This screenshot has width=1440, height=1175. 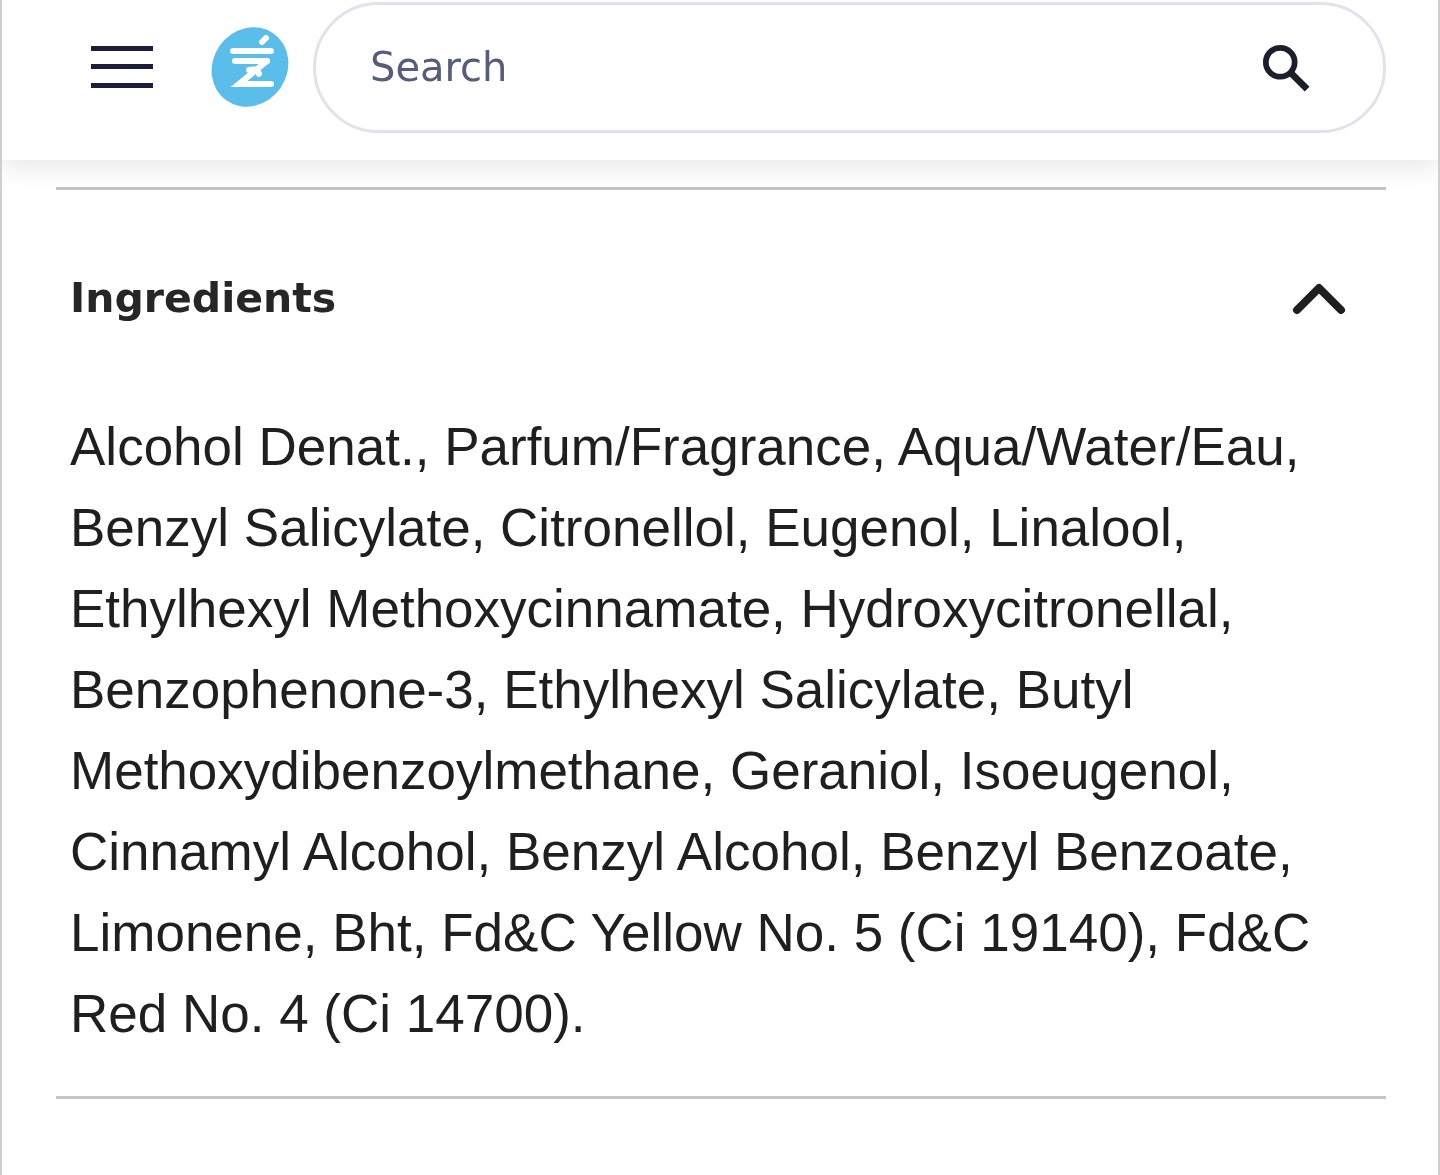 I want to click on menu-icon, so click(x=122, y=67).